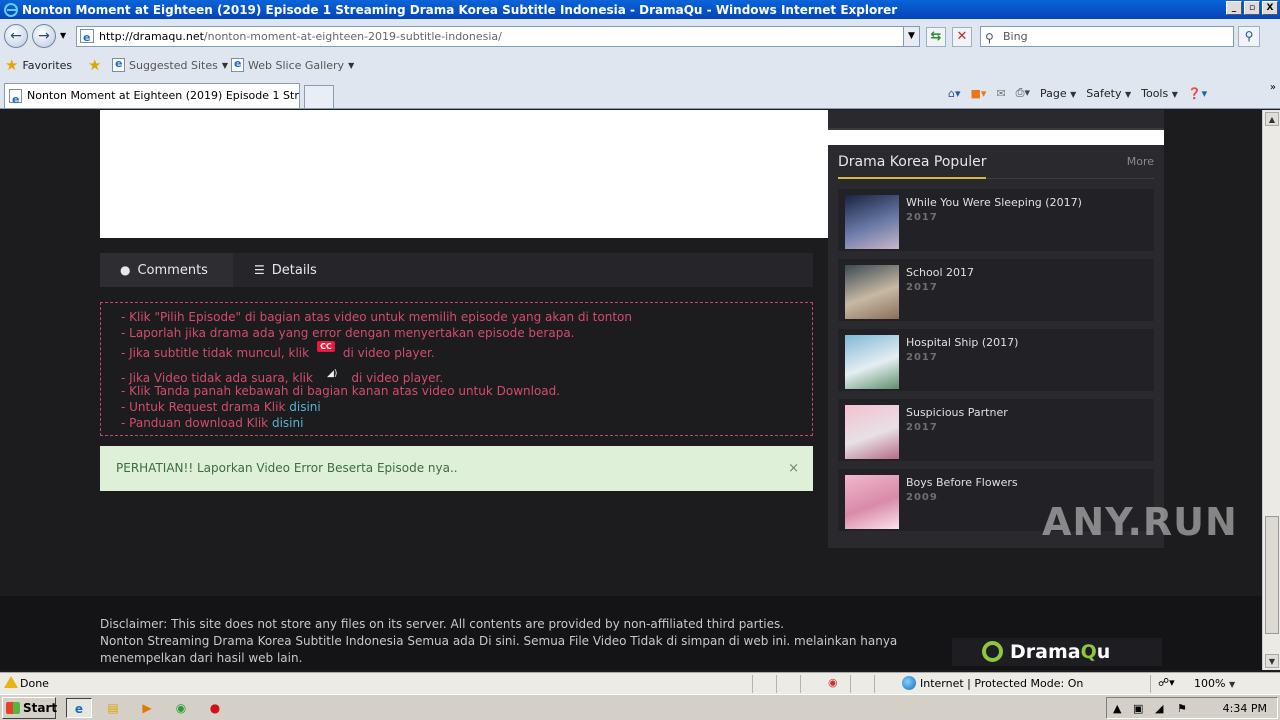 Image resolution: width=1280 pixels, height=720 pixels. Describe the element at coordinates (13, 708) in the screenshot. I see `windows-flag-icon` at that location.